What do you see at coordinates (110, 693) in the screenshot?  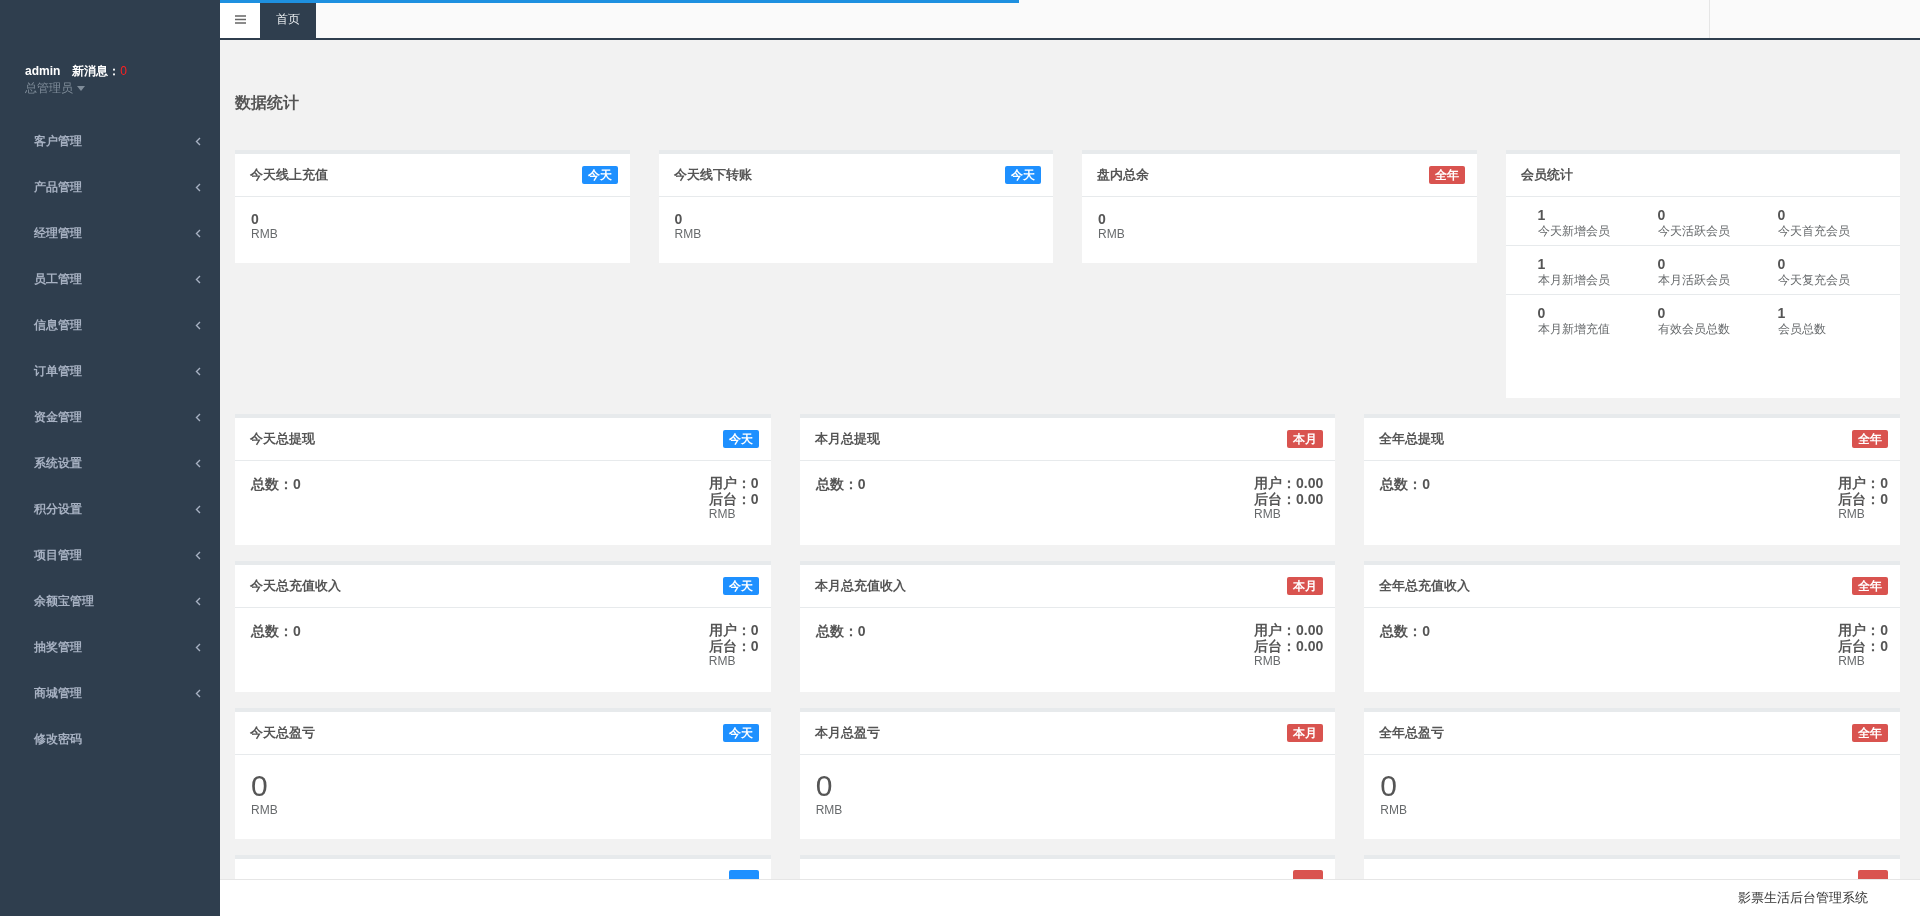 I see `menu-item: 商城管理` at bounding box center [110, 693].